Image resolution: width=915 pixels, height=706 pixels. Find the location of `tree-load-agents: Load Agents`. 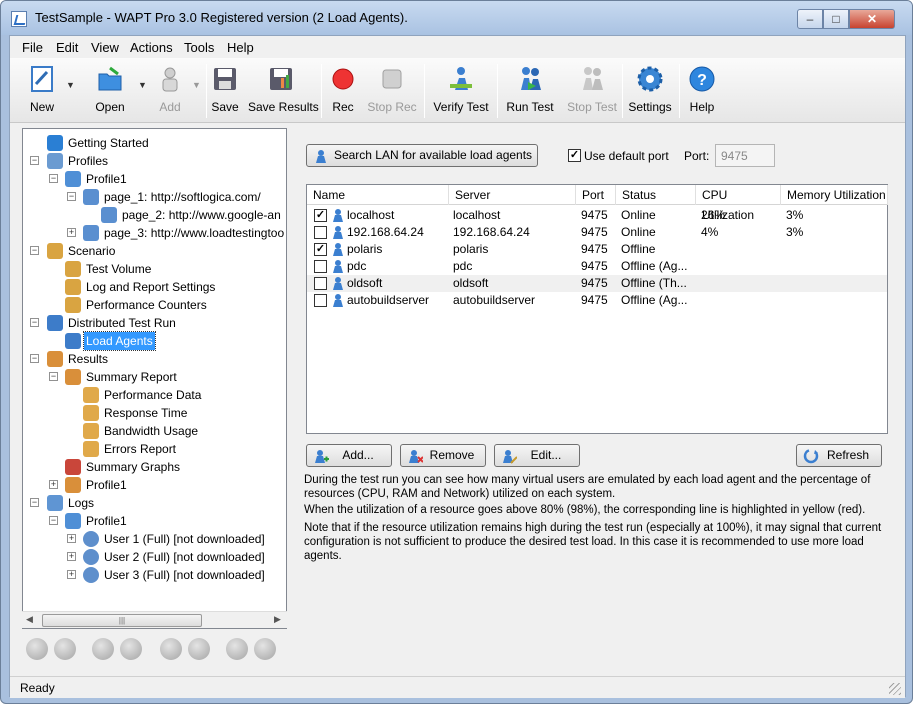

tree-load-agents: Load Agents is located at coordinates (110, 340).